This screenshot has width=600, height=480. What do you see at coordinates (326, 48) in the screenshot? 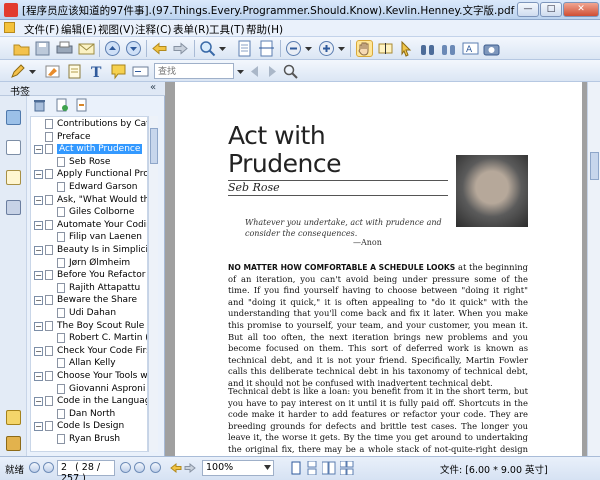
I see `zoom-in-button` at bounding box center [326, 48].